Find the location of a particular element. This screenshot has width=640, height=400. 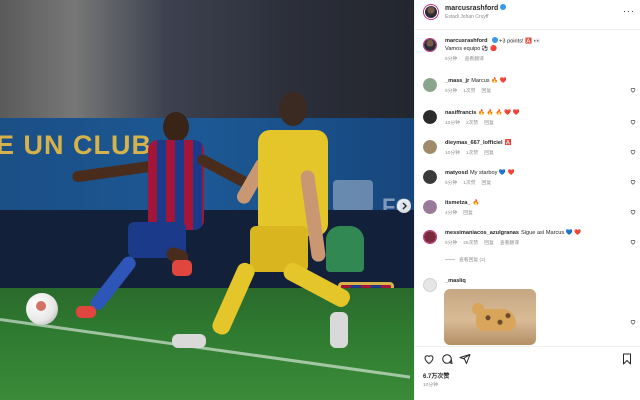

football is located at coordinates (42, 309).